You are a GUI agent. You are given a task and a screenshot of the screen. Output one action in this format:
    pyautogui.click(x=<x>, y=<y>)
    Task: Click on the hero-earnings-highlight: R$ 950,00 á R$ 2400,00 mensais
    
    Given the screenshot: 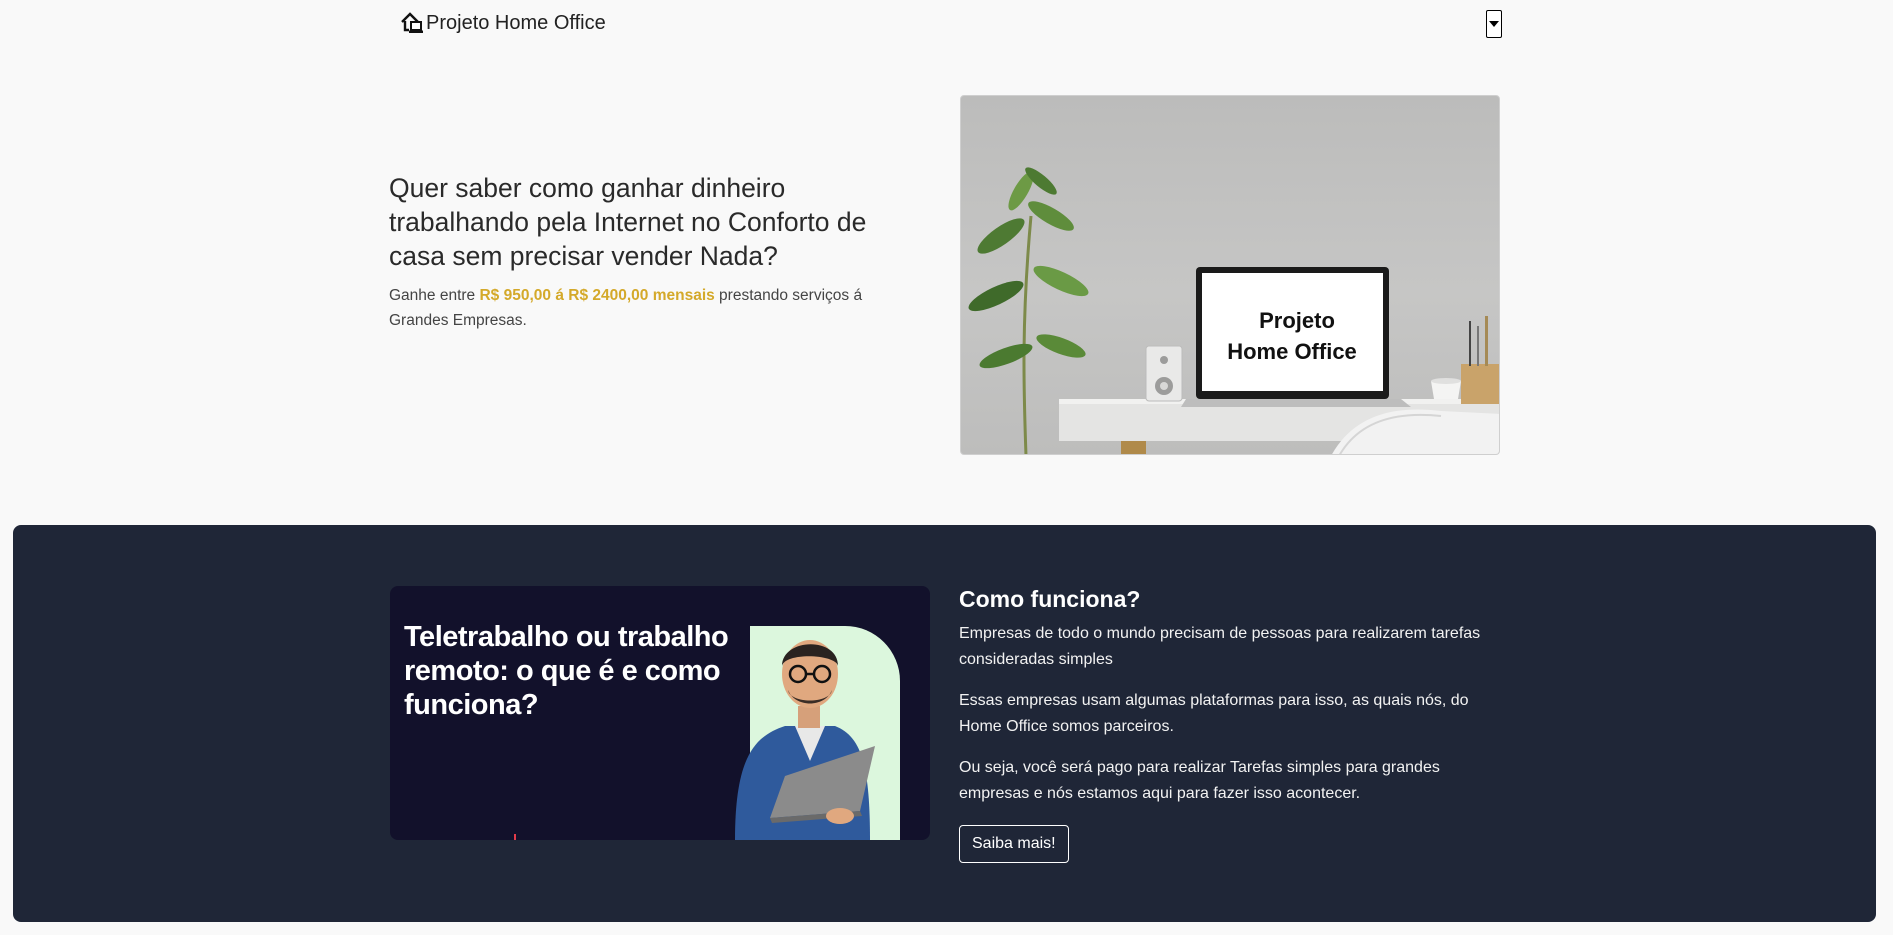 What is the action you would take?
    pyautogui.click(x=597, y=295)
    